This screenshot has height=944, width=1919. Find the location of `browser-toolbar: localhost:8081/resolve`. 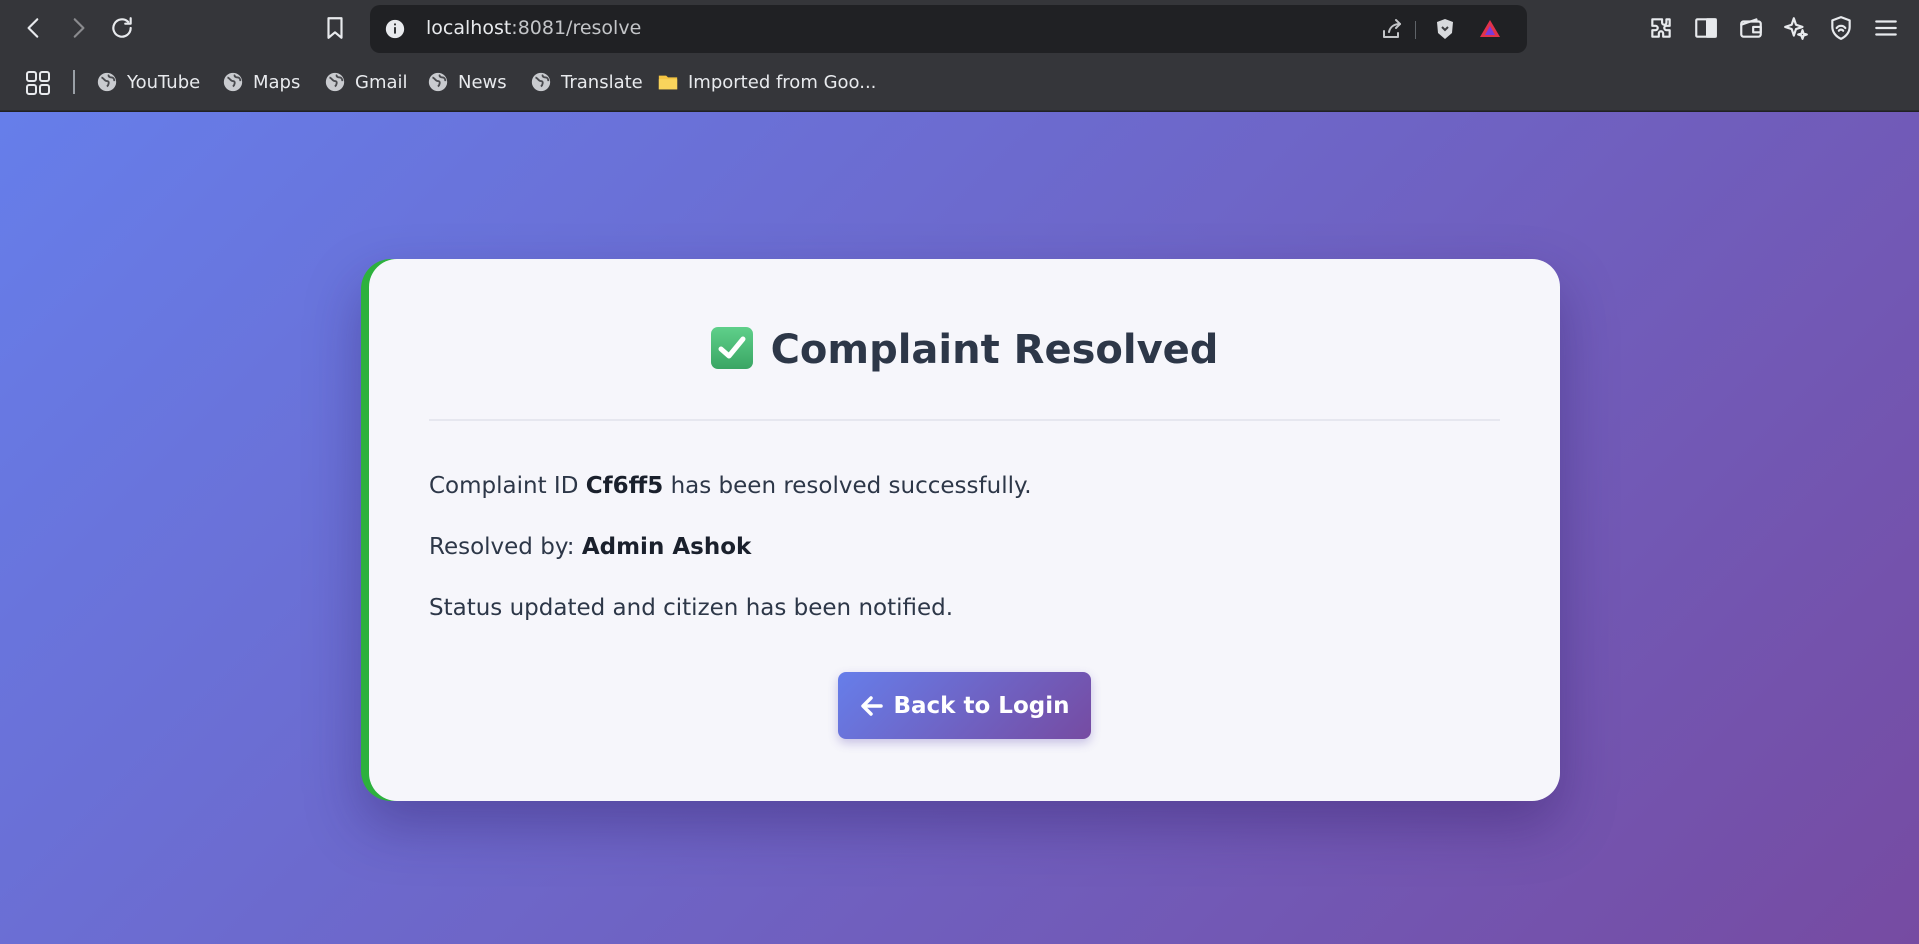

browser-toolbar: localhost:8081/resolve is located at coordinates (959, 29).